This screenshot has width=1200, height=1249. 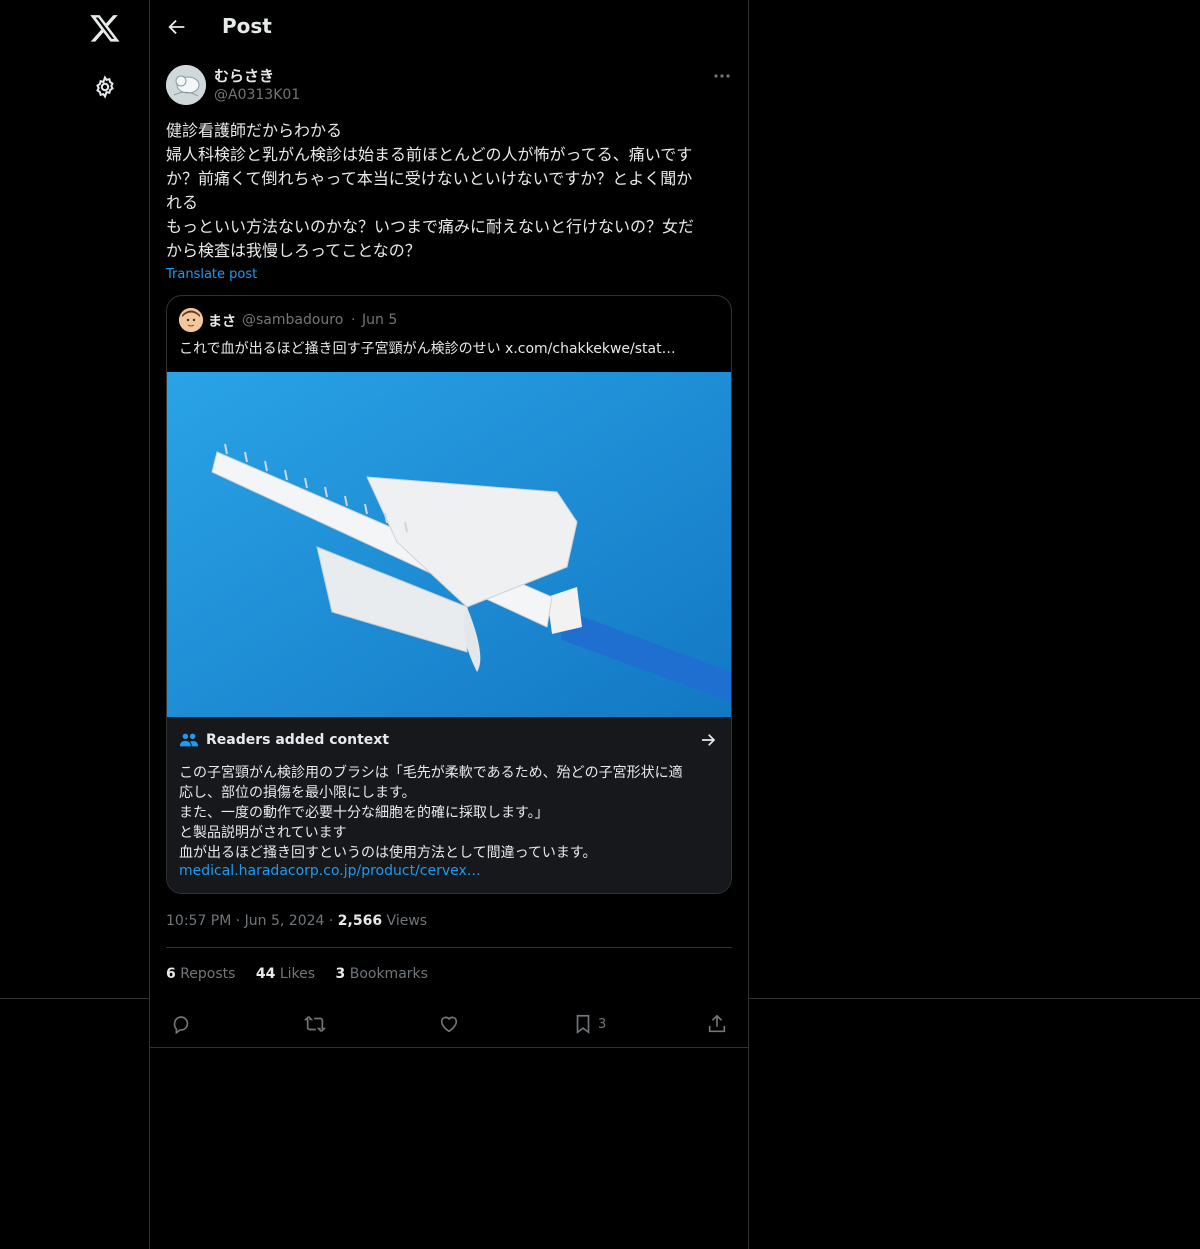 I want to click on engagement-stats: 6 Reposts 44 Likes 3 Bookmarks, so click(x=305, y=974).